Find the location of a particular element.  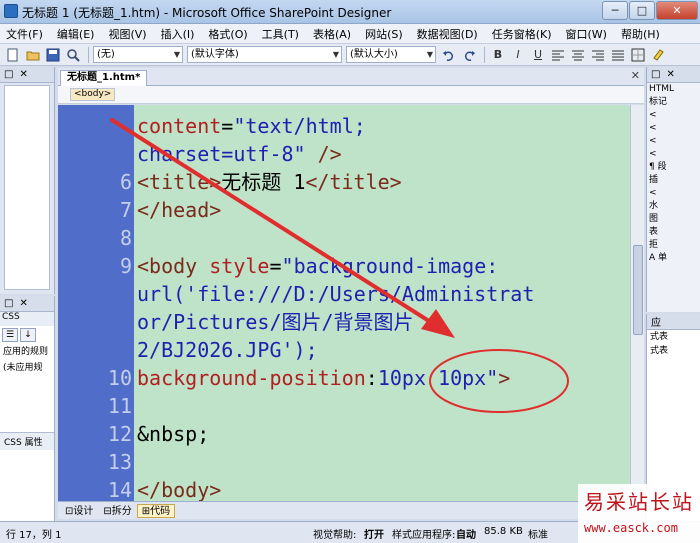

code-token: </body> is located at coordinates (179, 489).